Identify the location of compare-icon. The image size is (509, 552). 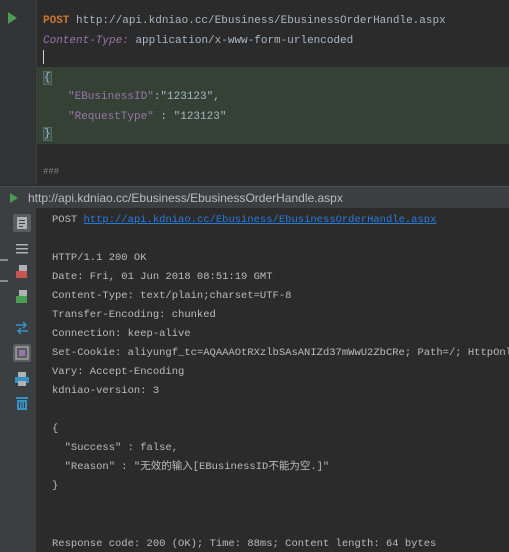
(22, 328).